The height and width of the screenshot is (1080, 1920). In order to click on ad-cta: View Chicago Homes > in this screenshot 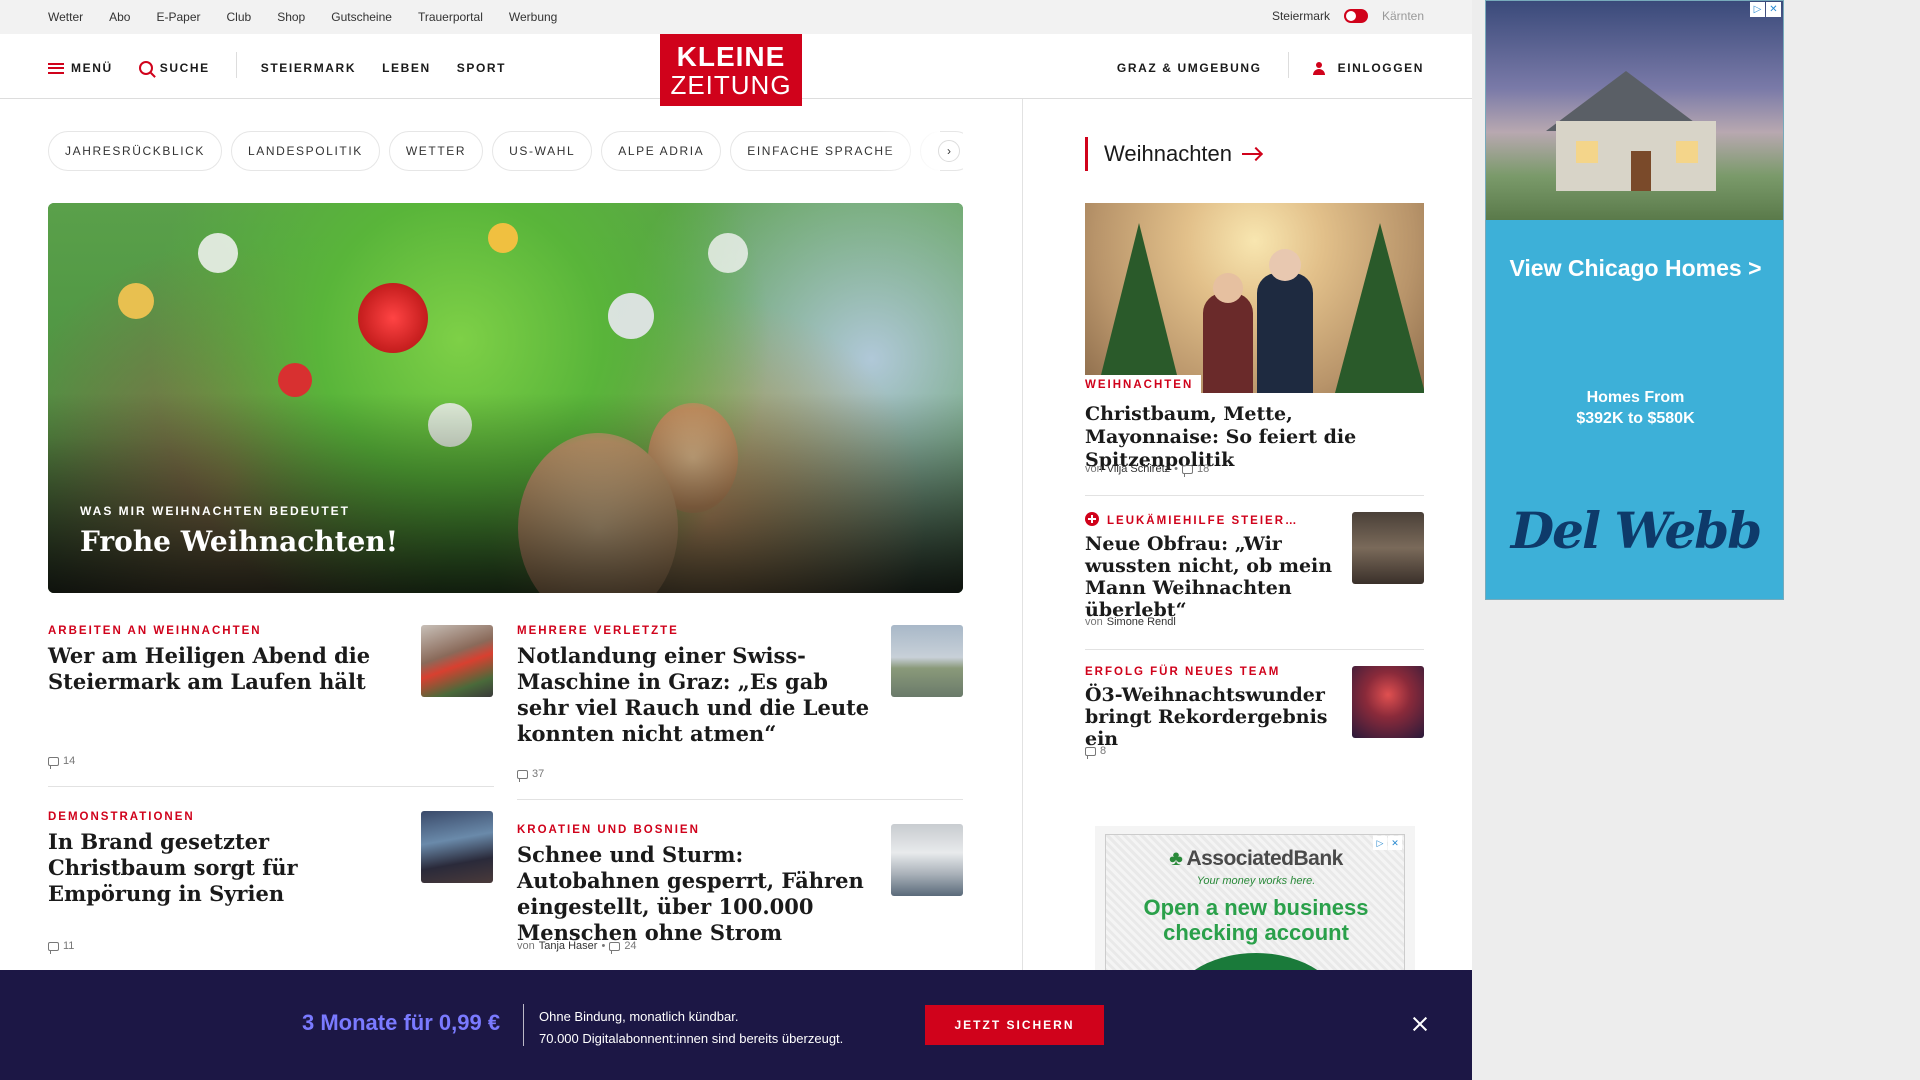, I will do `click(1634, 268)`.